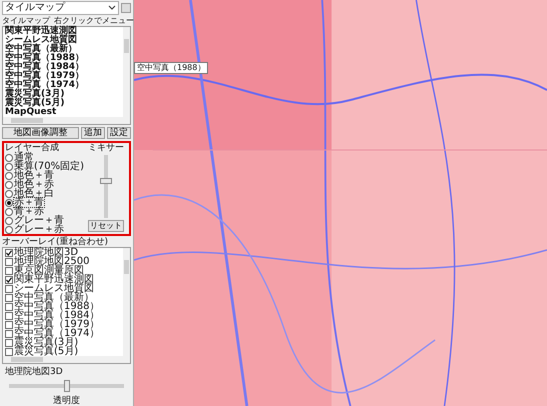  Describe the element at coordinates (44, 193) in the screenshot. I see `radio-option: 地色＋白` at that location.